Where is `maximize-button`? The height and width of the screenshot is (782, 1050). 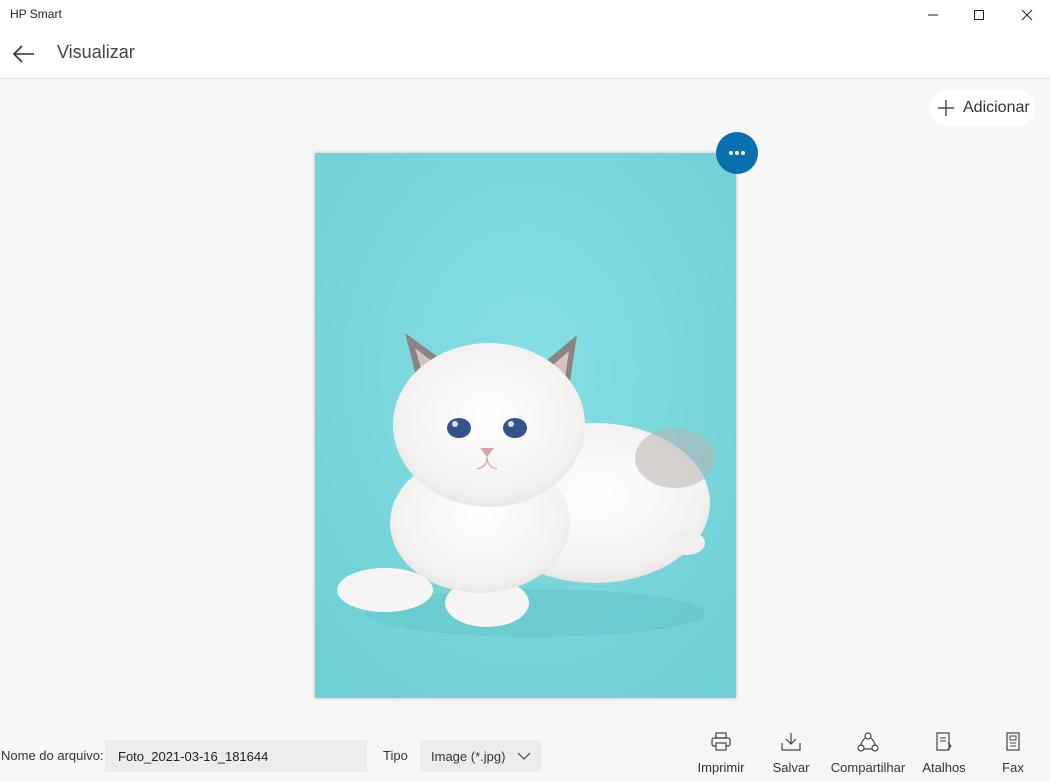
maximize-button is located at coordinates (979, 15).